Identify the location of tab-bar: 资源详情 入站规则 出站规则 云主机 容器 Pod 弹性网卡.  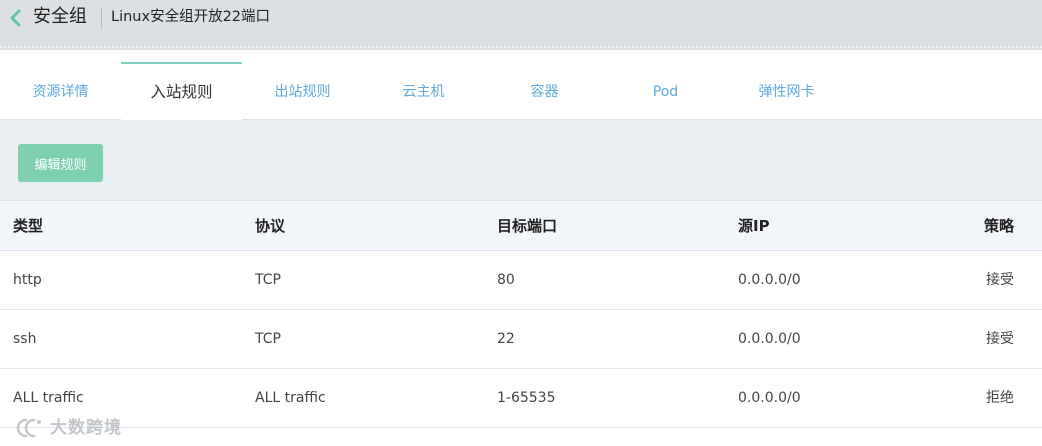
(521, 91).